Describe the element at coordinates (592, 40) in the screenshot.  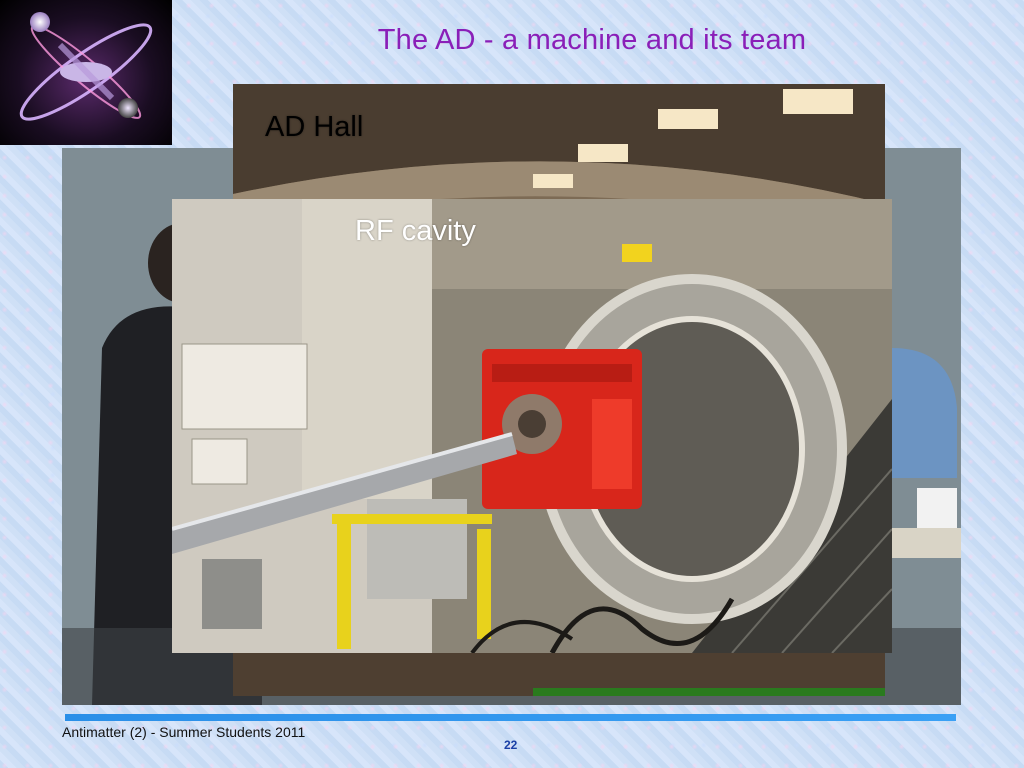
I see `slide-title: The AD - a machine and its team` at that location.